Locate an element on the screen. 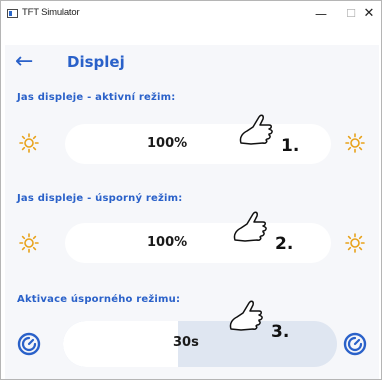 The width and height of the screenshot is (382, 380). window-title: TFT Simulator is located at coordinates (51, 12).